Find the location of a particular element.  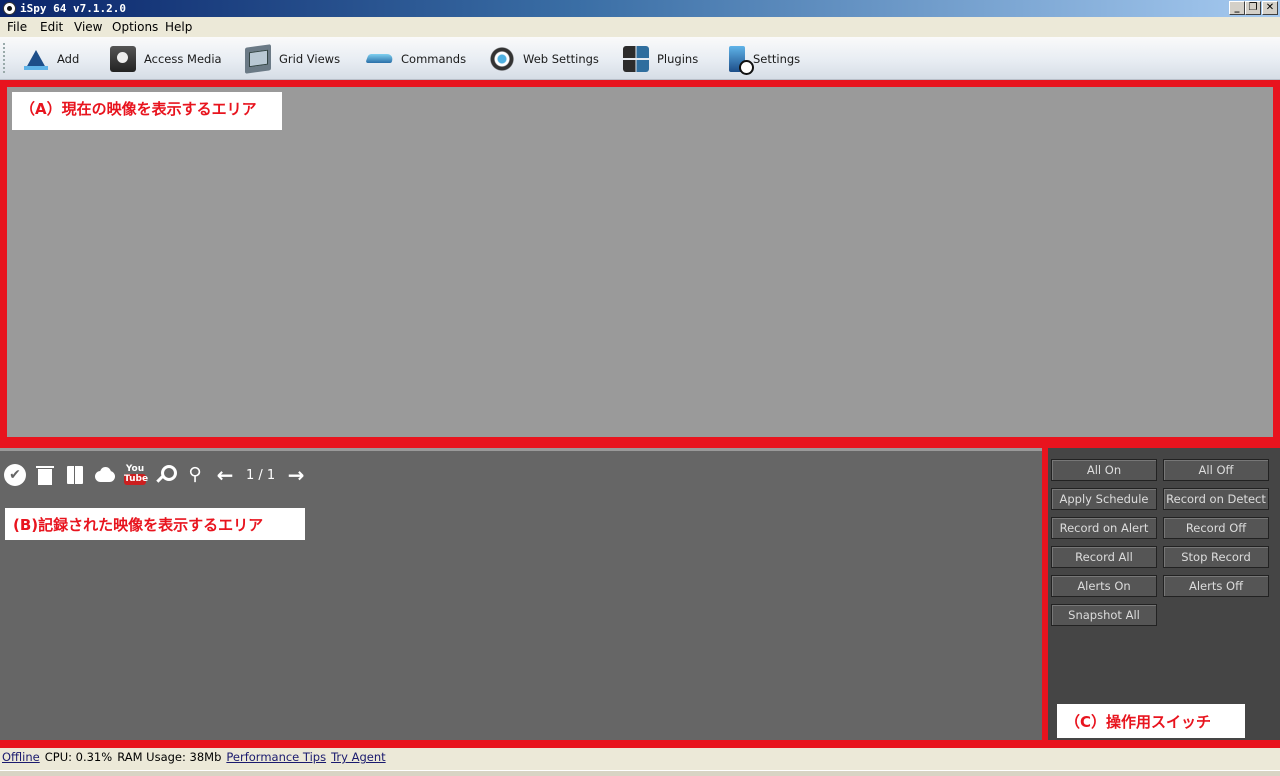

settings-button: Settings is located at coordinates (764, 58).